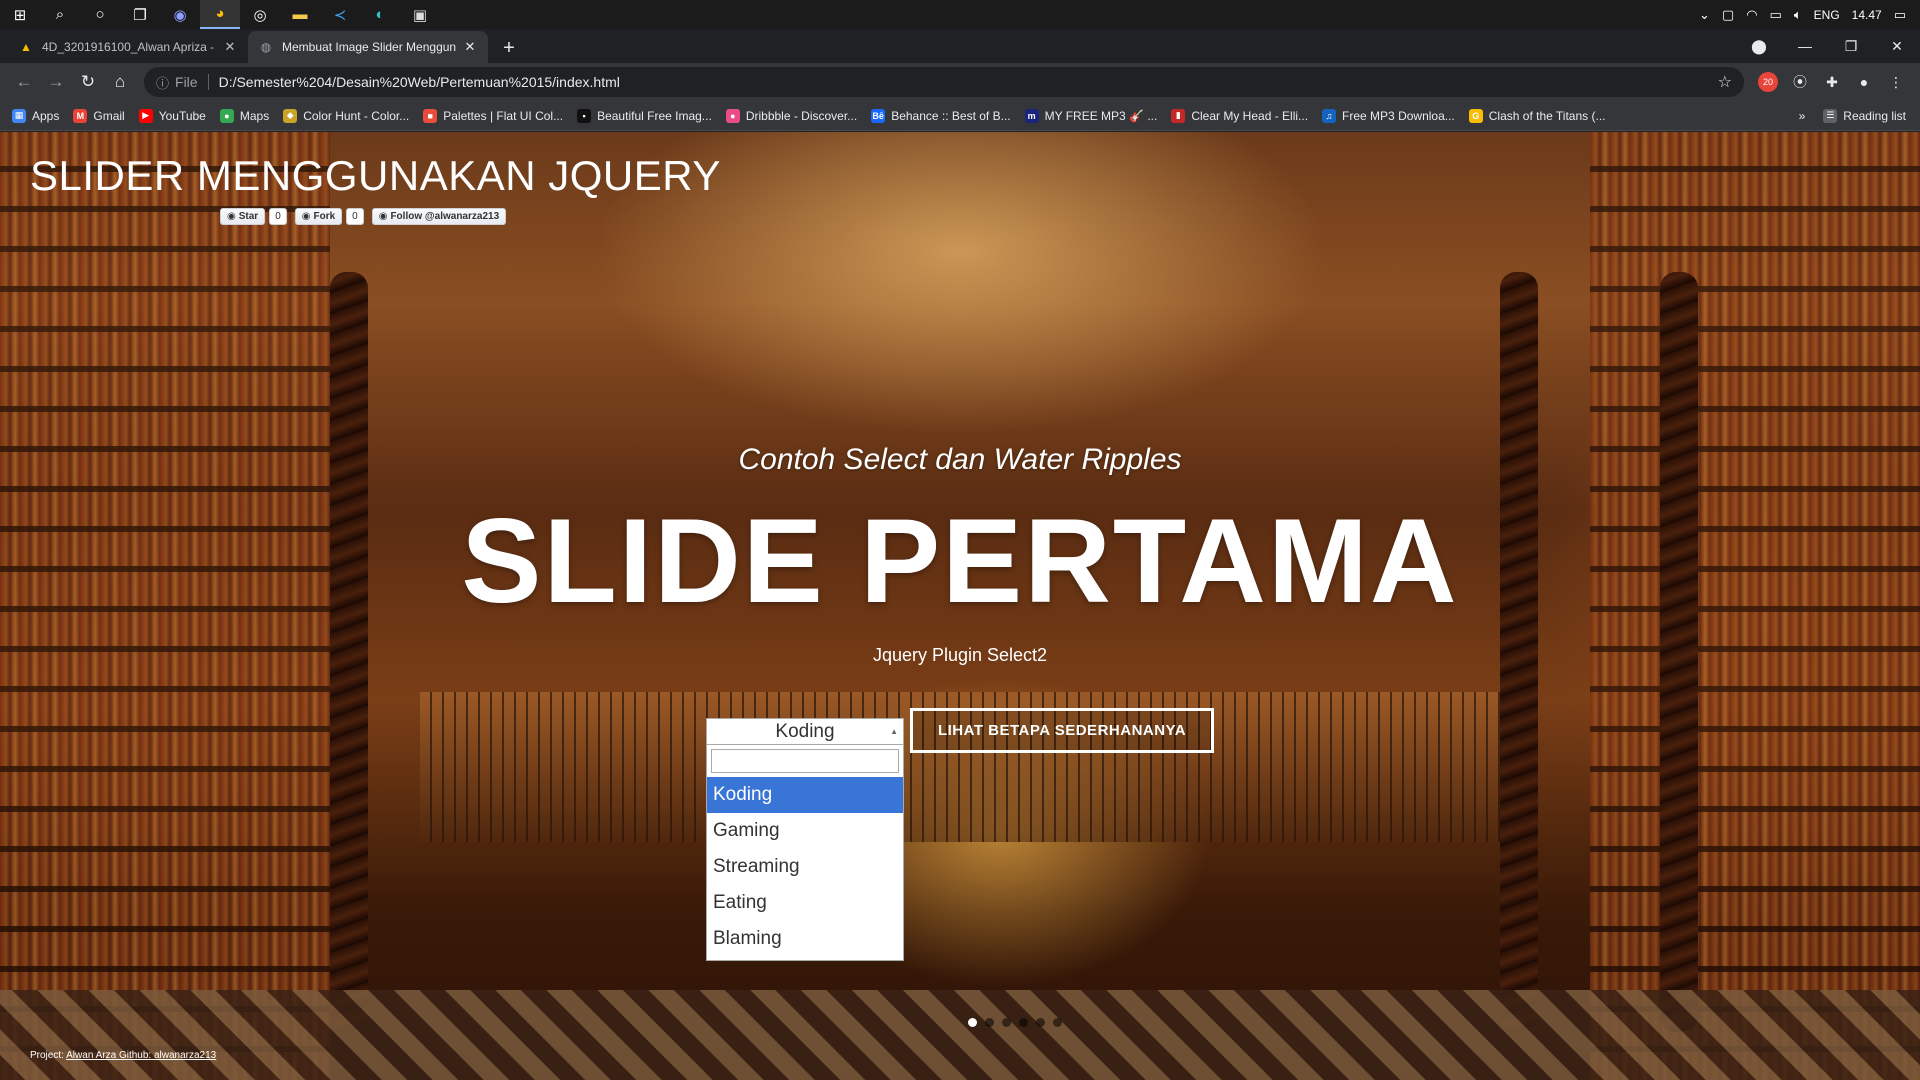 This screenshot has height=1080, width=1920. Describe the element at coordinates (1805, 46) in the screenshot. I see `minimize-icon: —` at that location.